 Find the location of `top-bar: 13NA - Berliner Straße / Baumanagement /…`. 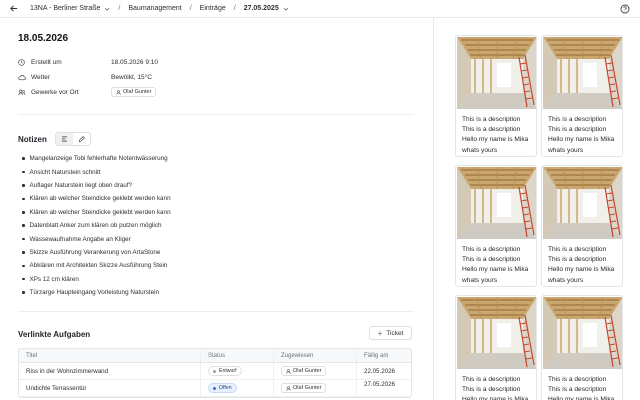

top-bar: 13NA - Berliner Straße / Baumanagement /… is located at coordinates (320, 9).